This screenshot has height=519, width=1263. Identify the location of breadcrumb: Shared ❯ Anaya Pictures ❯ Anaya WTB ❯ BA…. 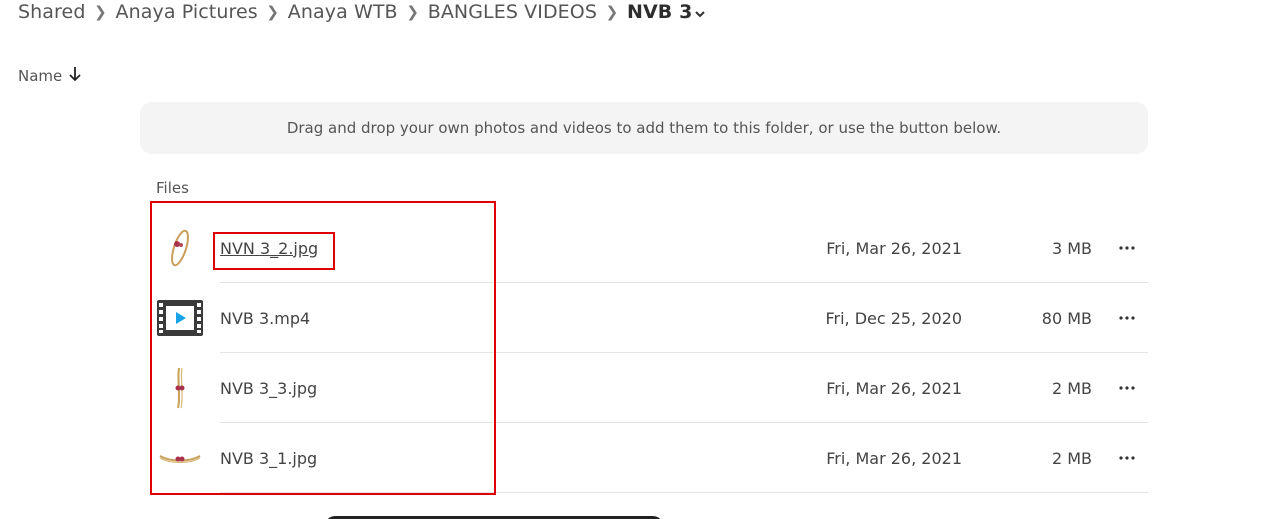
(362, 12).